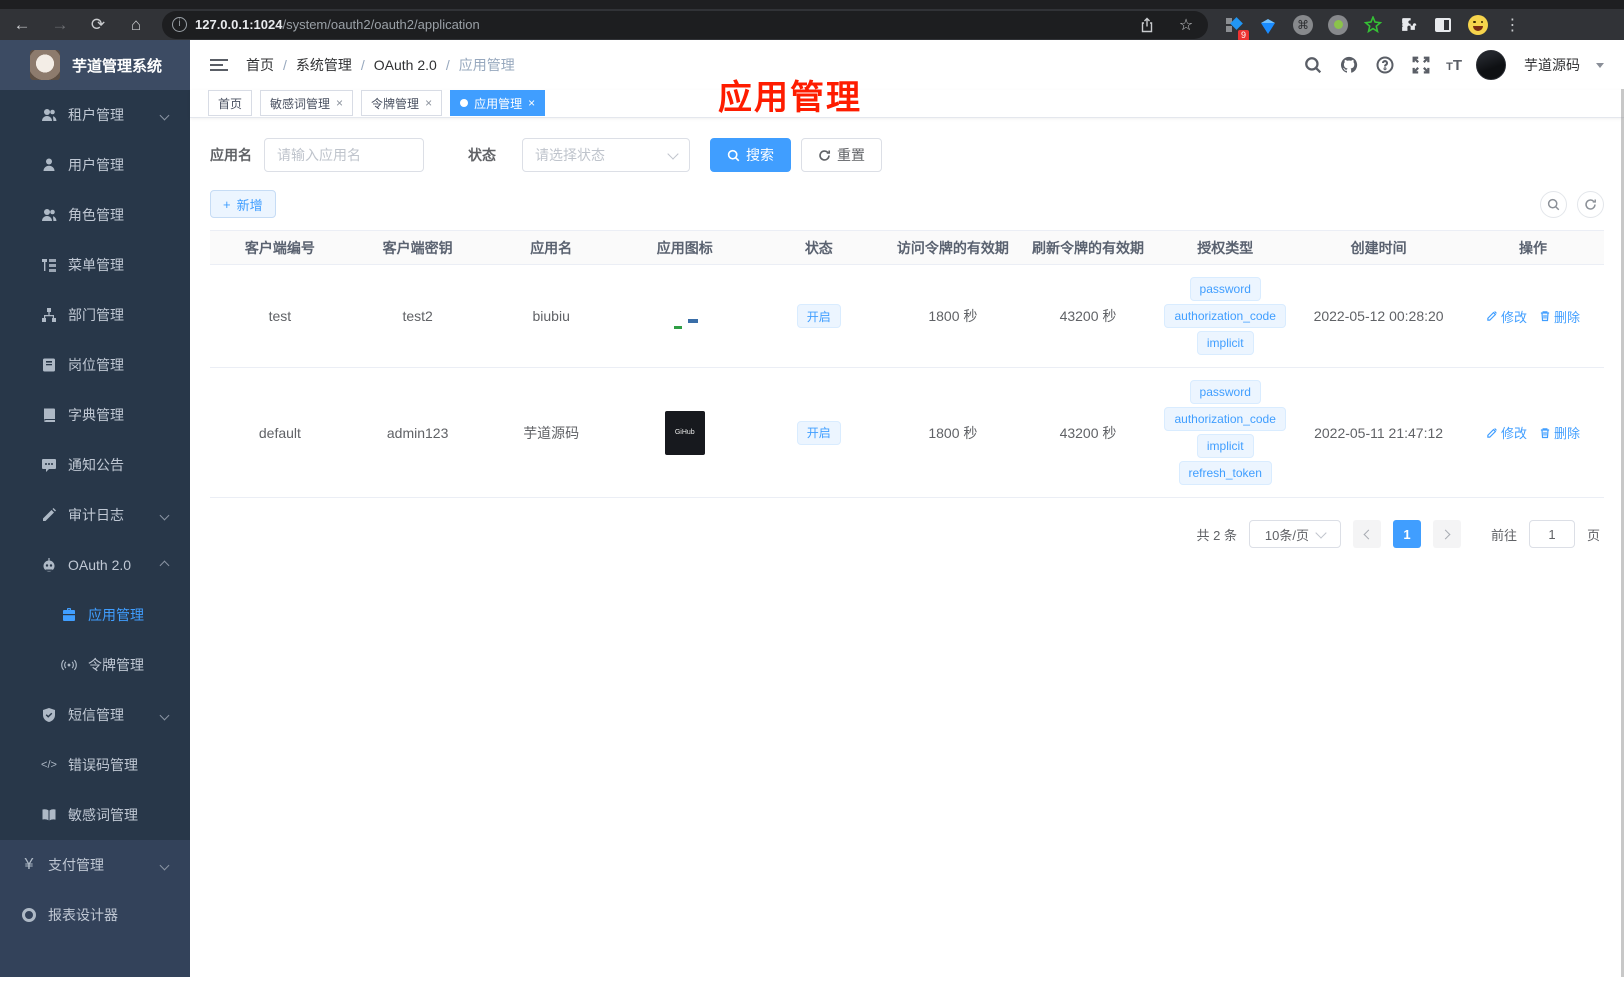 The height and width of the screenshot is (986, 1624). What do you see at coordinates (1303, 25) in the screenshot?
I see `extension-command-icon: ⌘` at bounding box center [1303, 25].